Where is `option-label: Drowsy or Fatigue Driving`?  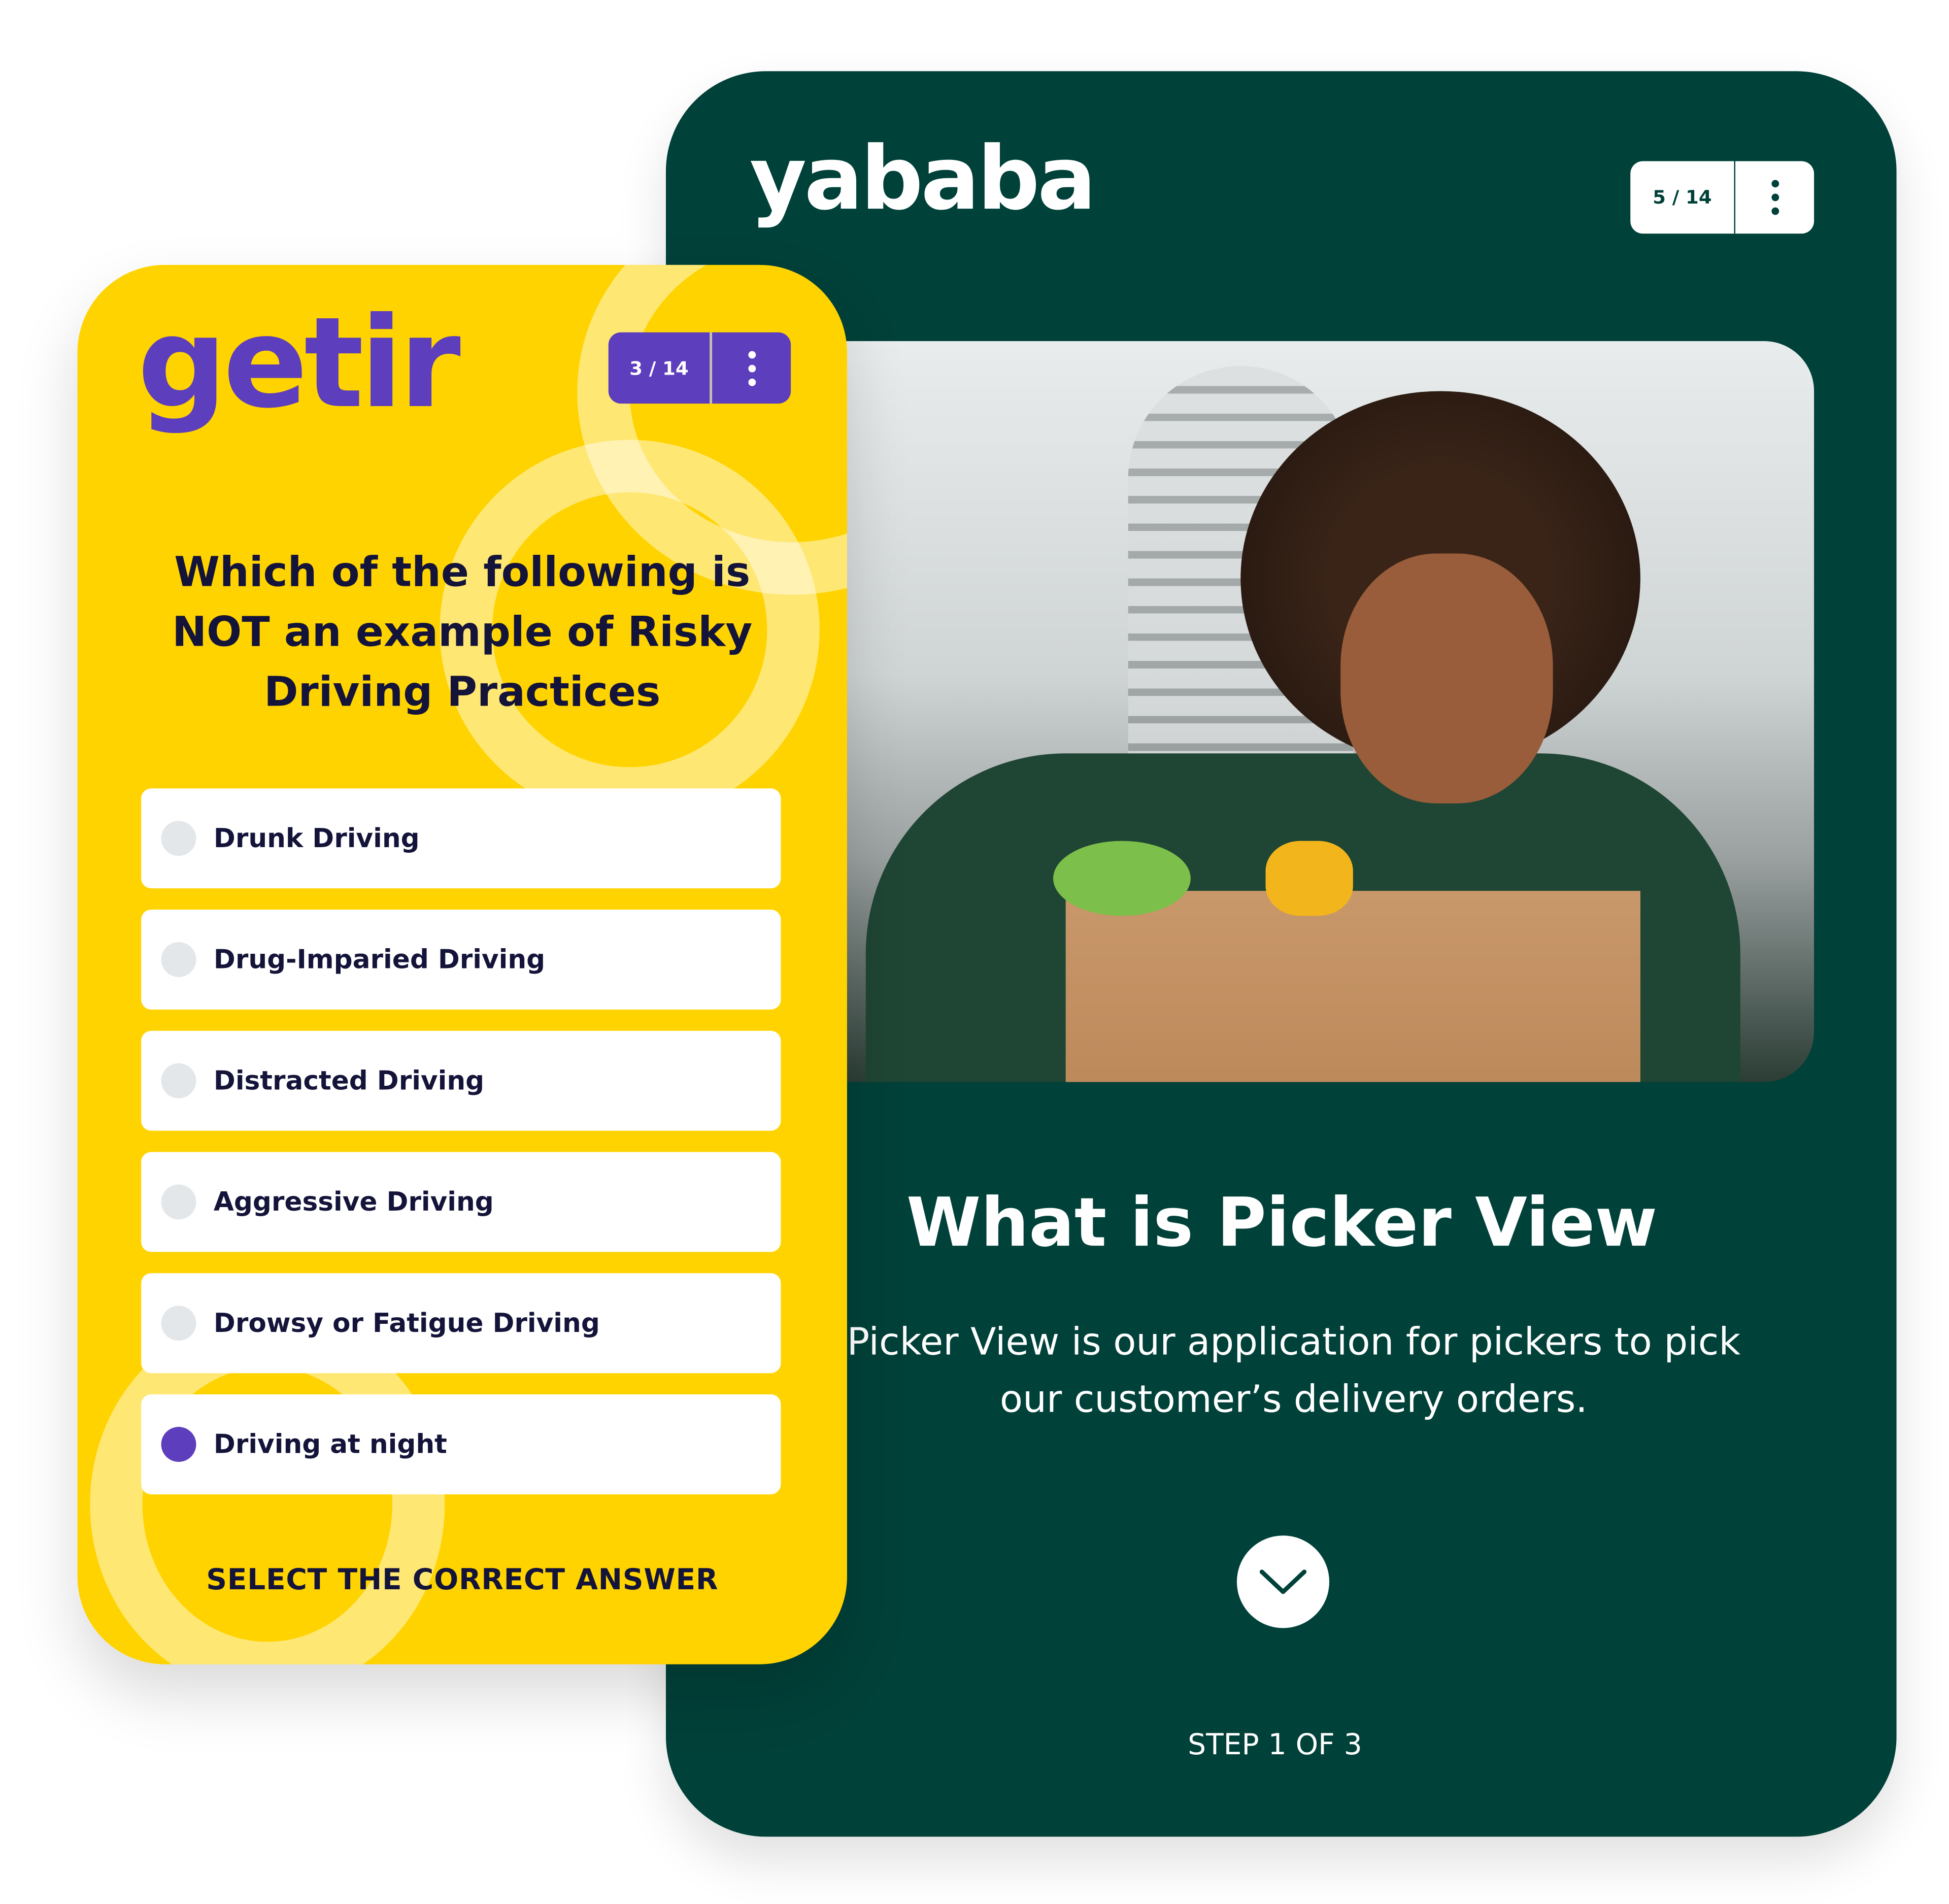 option-label: Drowsy or Fatigue Driving is located at coordinates (406, 1324).